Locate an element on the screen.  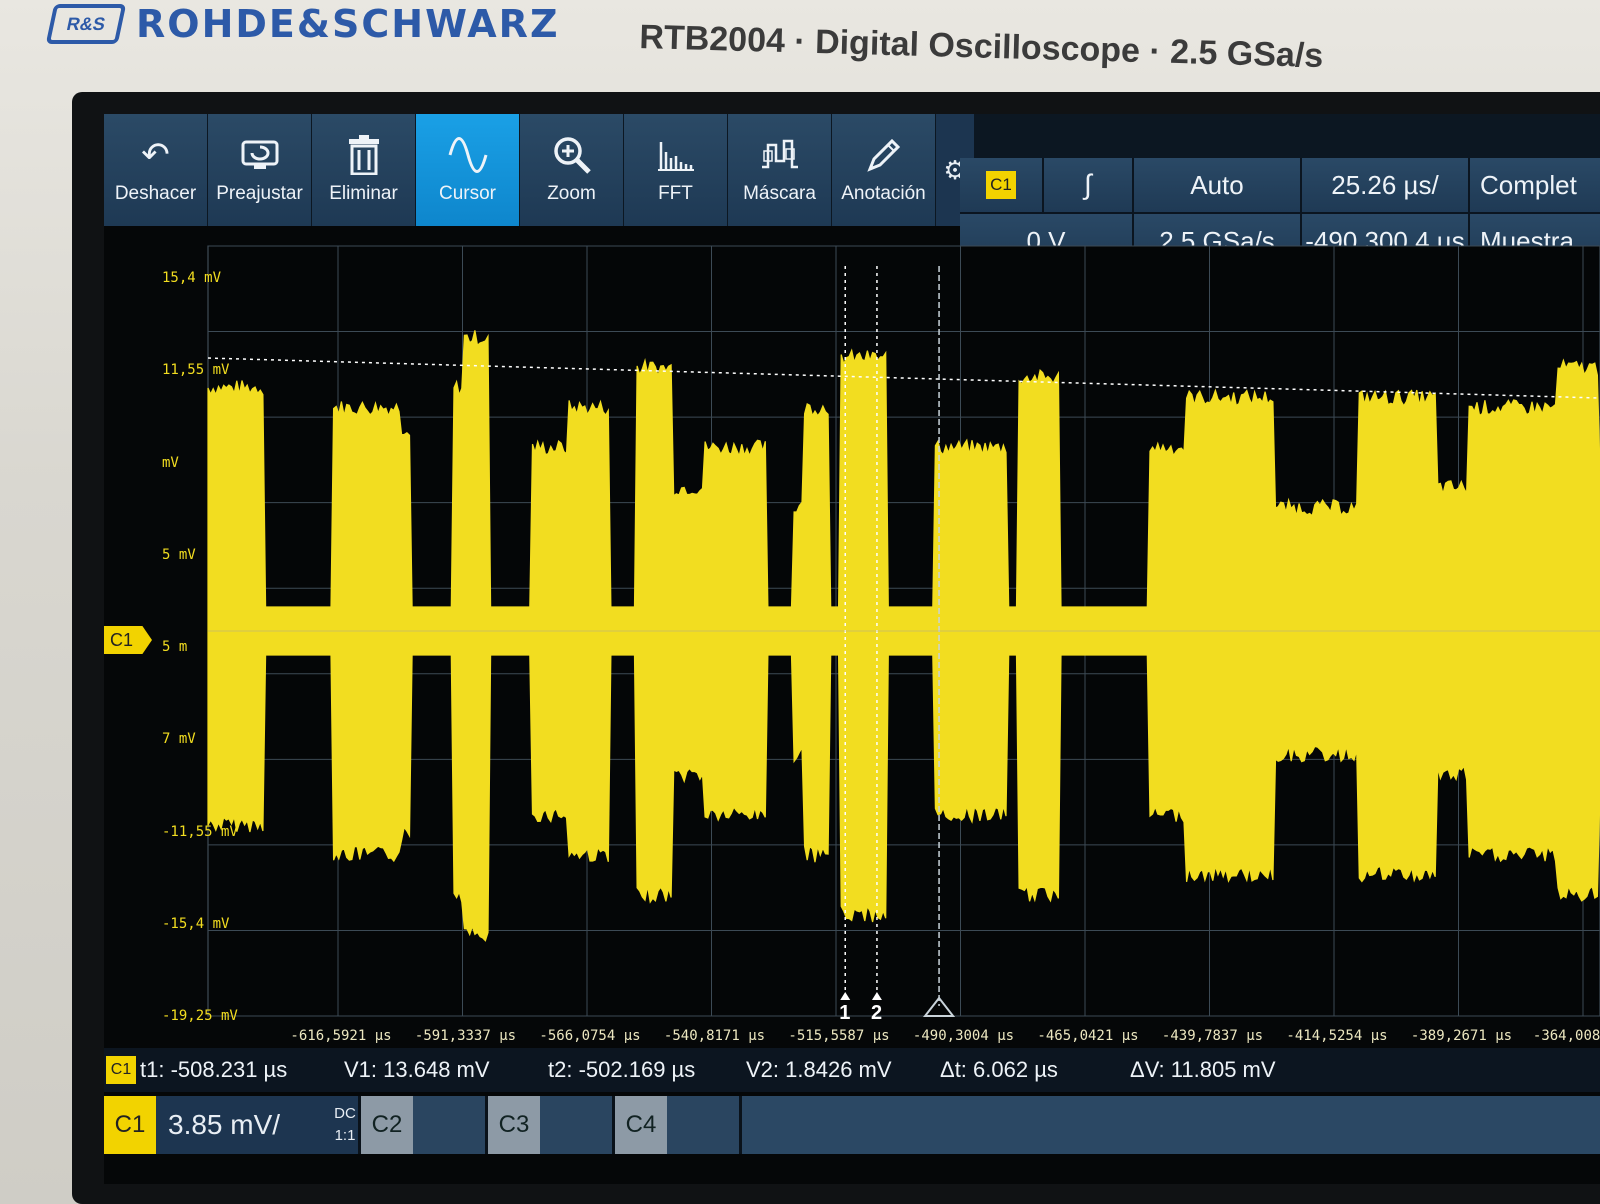
tool-label: Cursor is located at coordinates (467, 193).